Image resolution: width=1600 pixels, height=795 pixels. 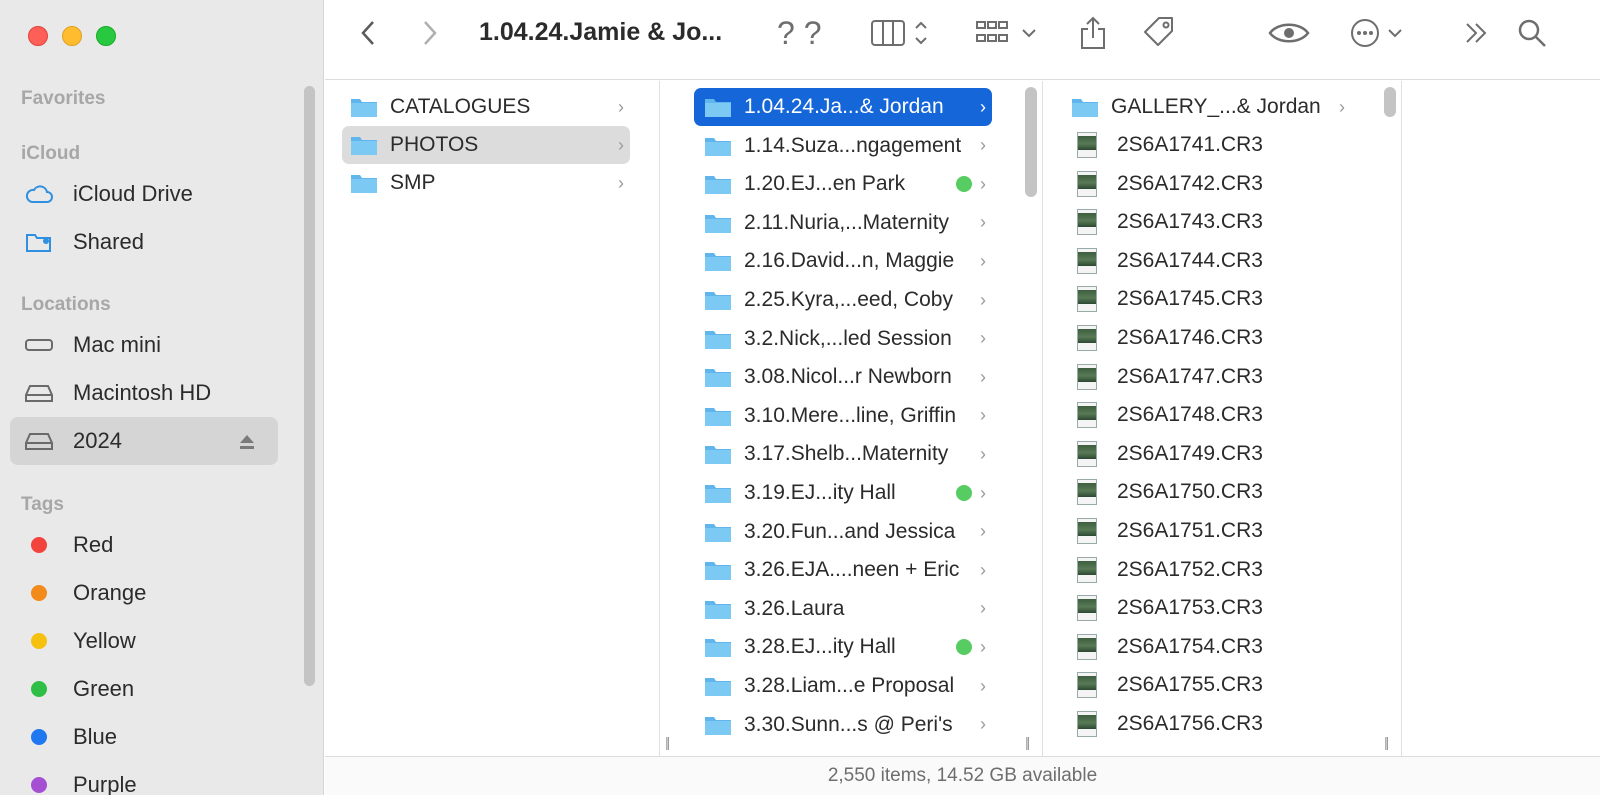 I want to click on list-item-photos: PHOTOS ›, so click(x=486, y=145).